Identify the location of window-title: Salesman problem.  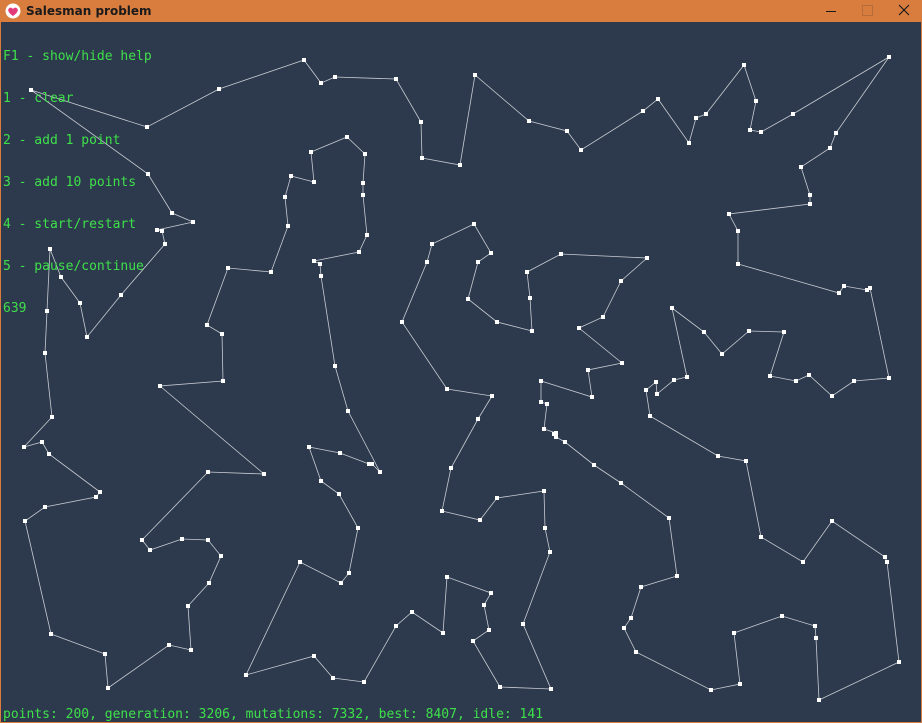
(89, 11).